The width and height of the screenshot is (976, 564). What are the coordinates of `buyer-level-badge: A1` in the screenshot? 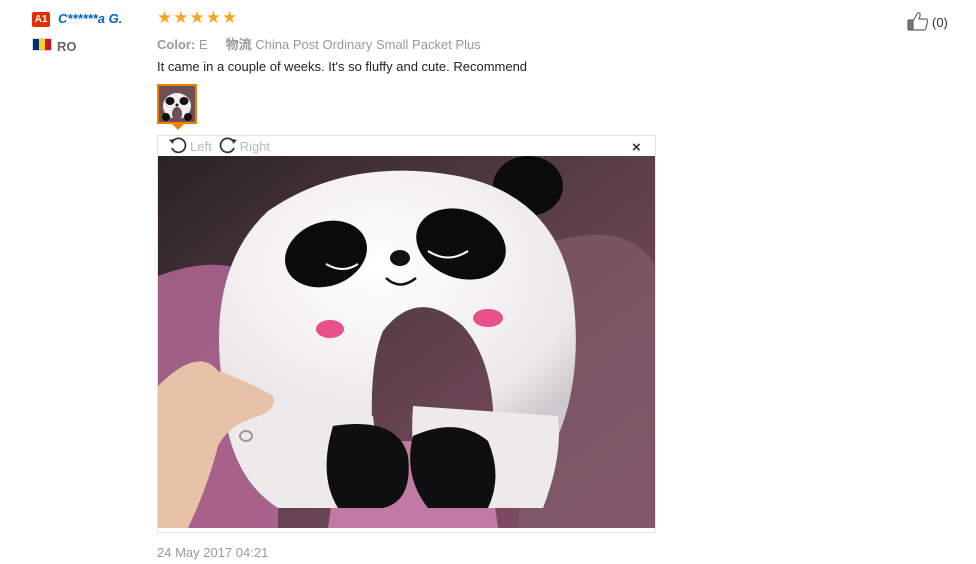 It's located at (41, 19).